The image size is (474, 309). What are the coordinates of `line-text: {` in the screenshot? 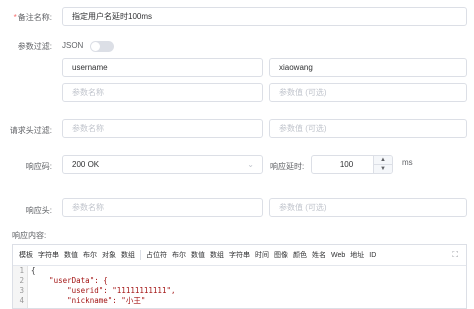 It's located at (33, 270).